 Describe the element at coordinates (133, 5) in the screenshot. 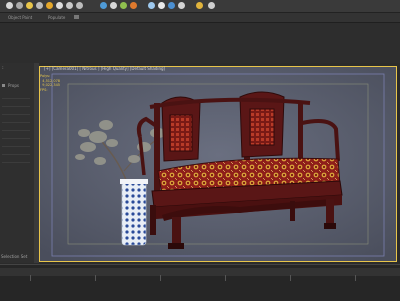

I see `material-editor-icon` at that location.